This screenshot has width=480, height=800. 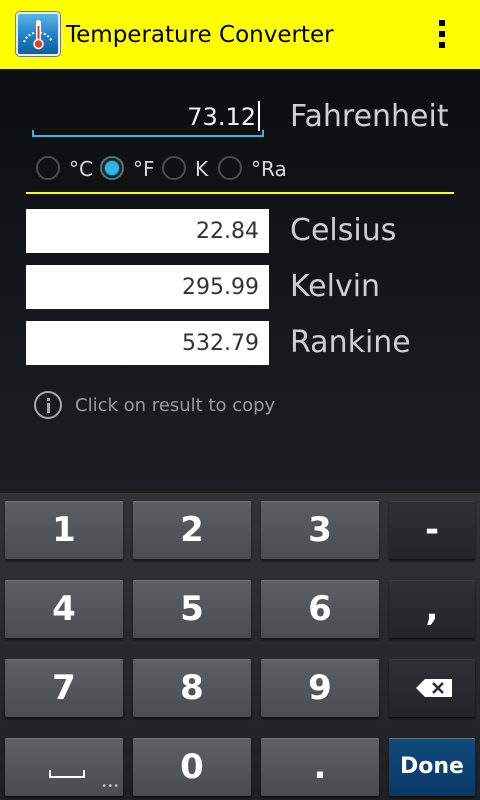 I want to click on radio-label: °C, so click(x=81, y=169).